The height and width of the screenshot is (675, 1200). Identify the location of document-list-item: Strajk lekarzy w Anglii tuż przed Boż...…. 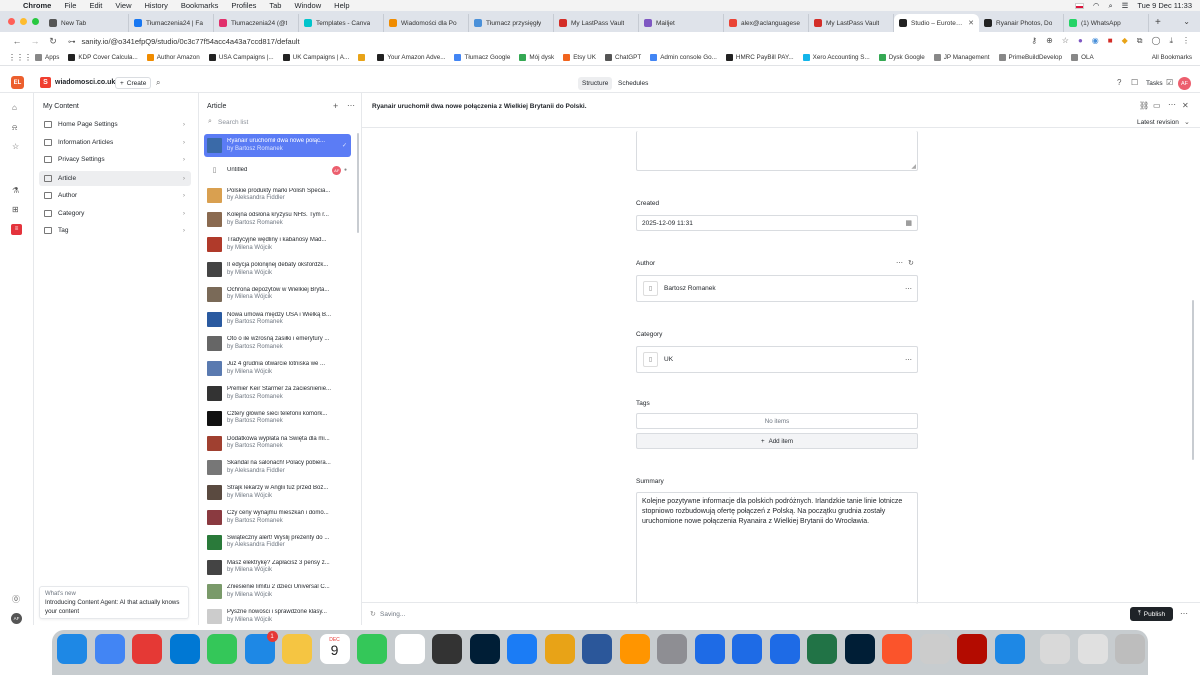
(277, 492).